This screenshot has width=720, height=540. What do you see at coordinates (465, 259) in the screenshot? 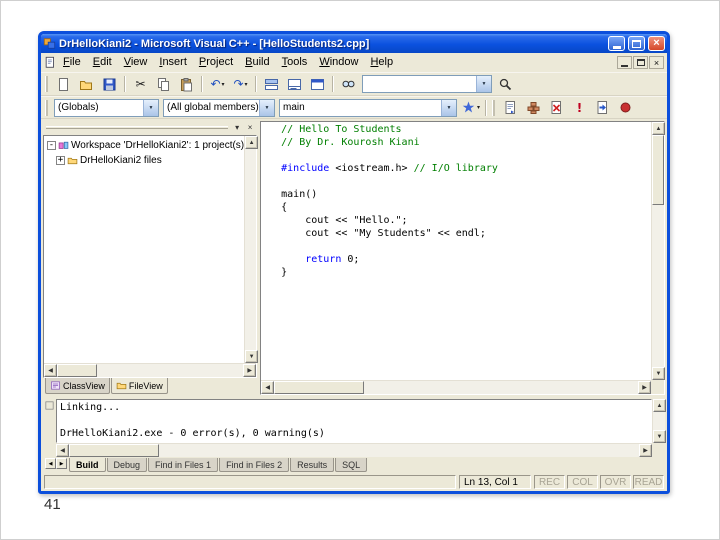
I see `code-line: return 0;` at bounding box center [465, 259].